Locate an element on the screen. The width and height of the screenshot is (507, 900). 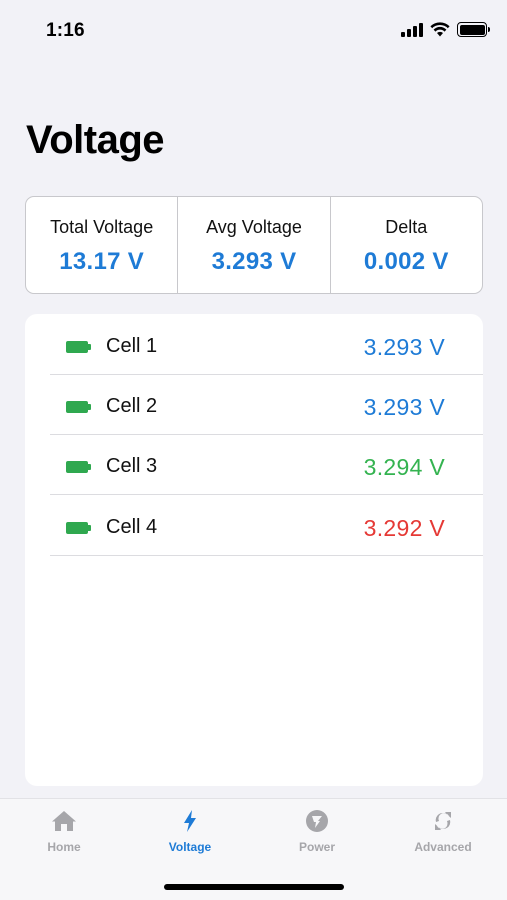
cell-row: Cell 2 3.293 V is located at coordinates (266, 404).